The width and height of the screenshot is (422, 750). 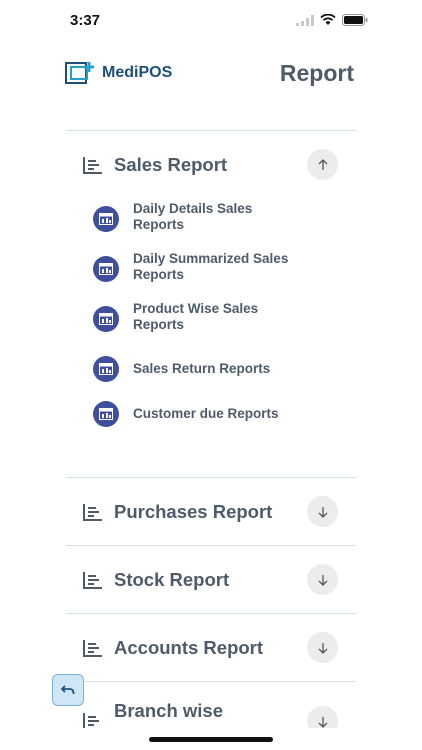 What do you see at coordinates (206, 413) in the screenshot?
I see `list-item-label: Customer due Reports` at bounding box center [206, 413].